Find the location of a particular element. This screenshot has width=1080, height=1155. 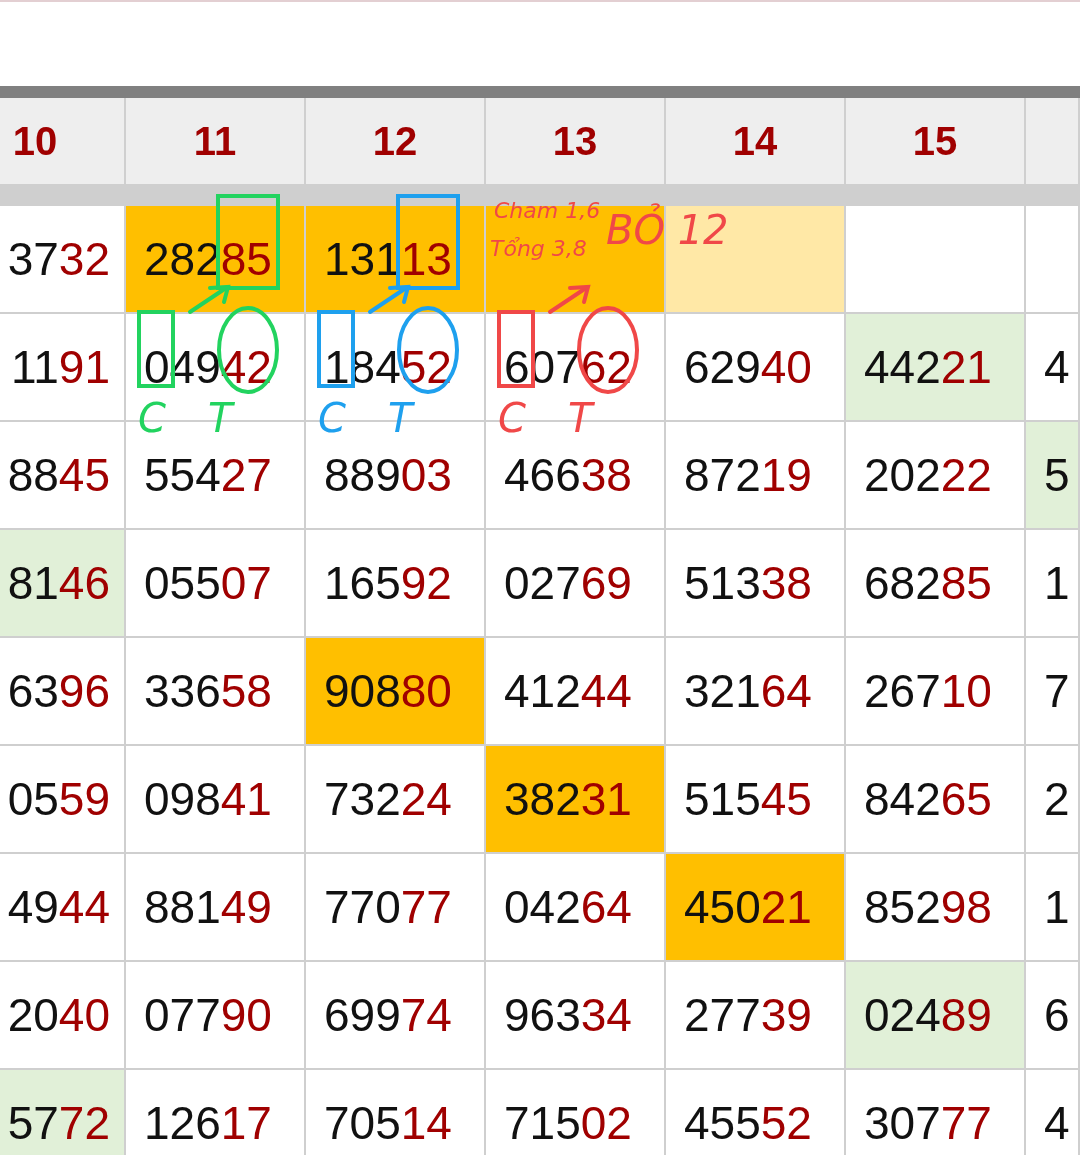

table-cell: 0559 is located at coordinates (62, 799).